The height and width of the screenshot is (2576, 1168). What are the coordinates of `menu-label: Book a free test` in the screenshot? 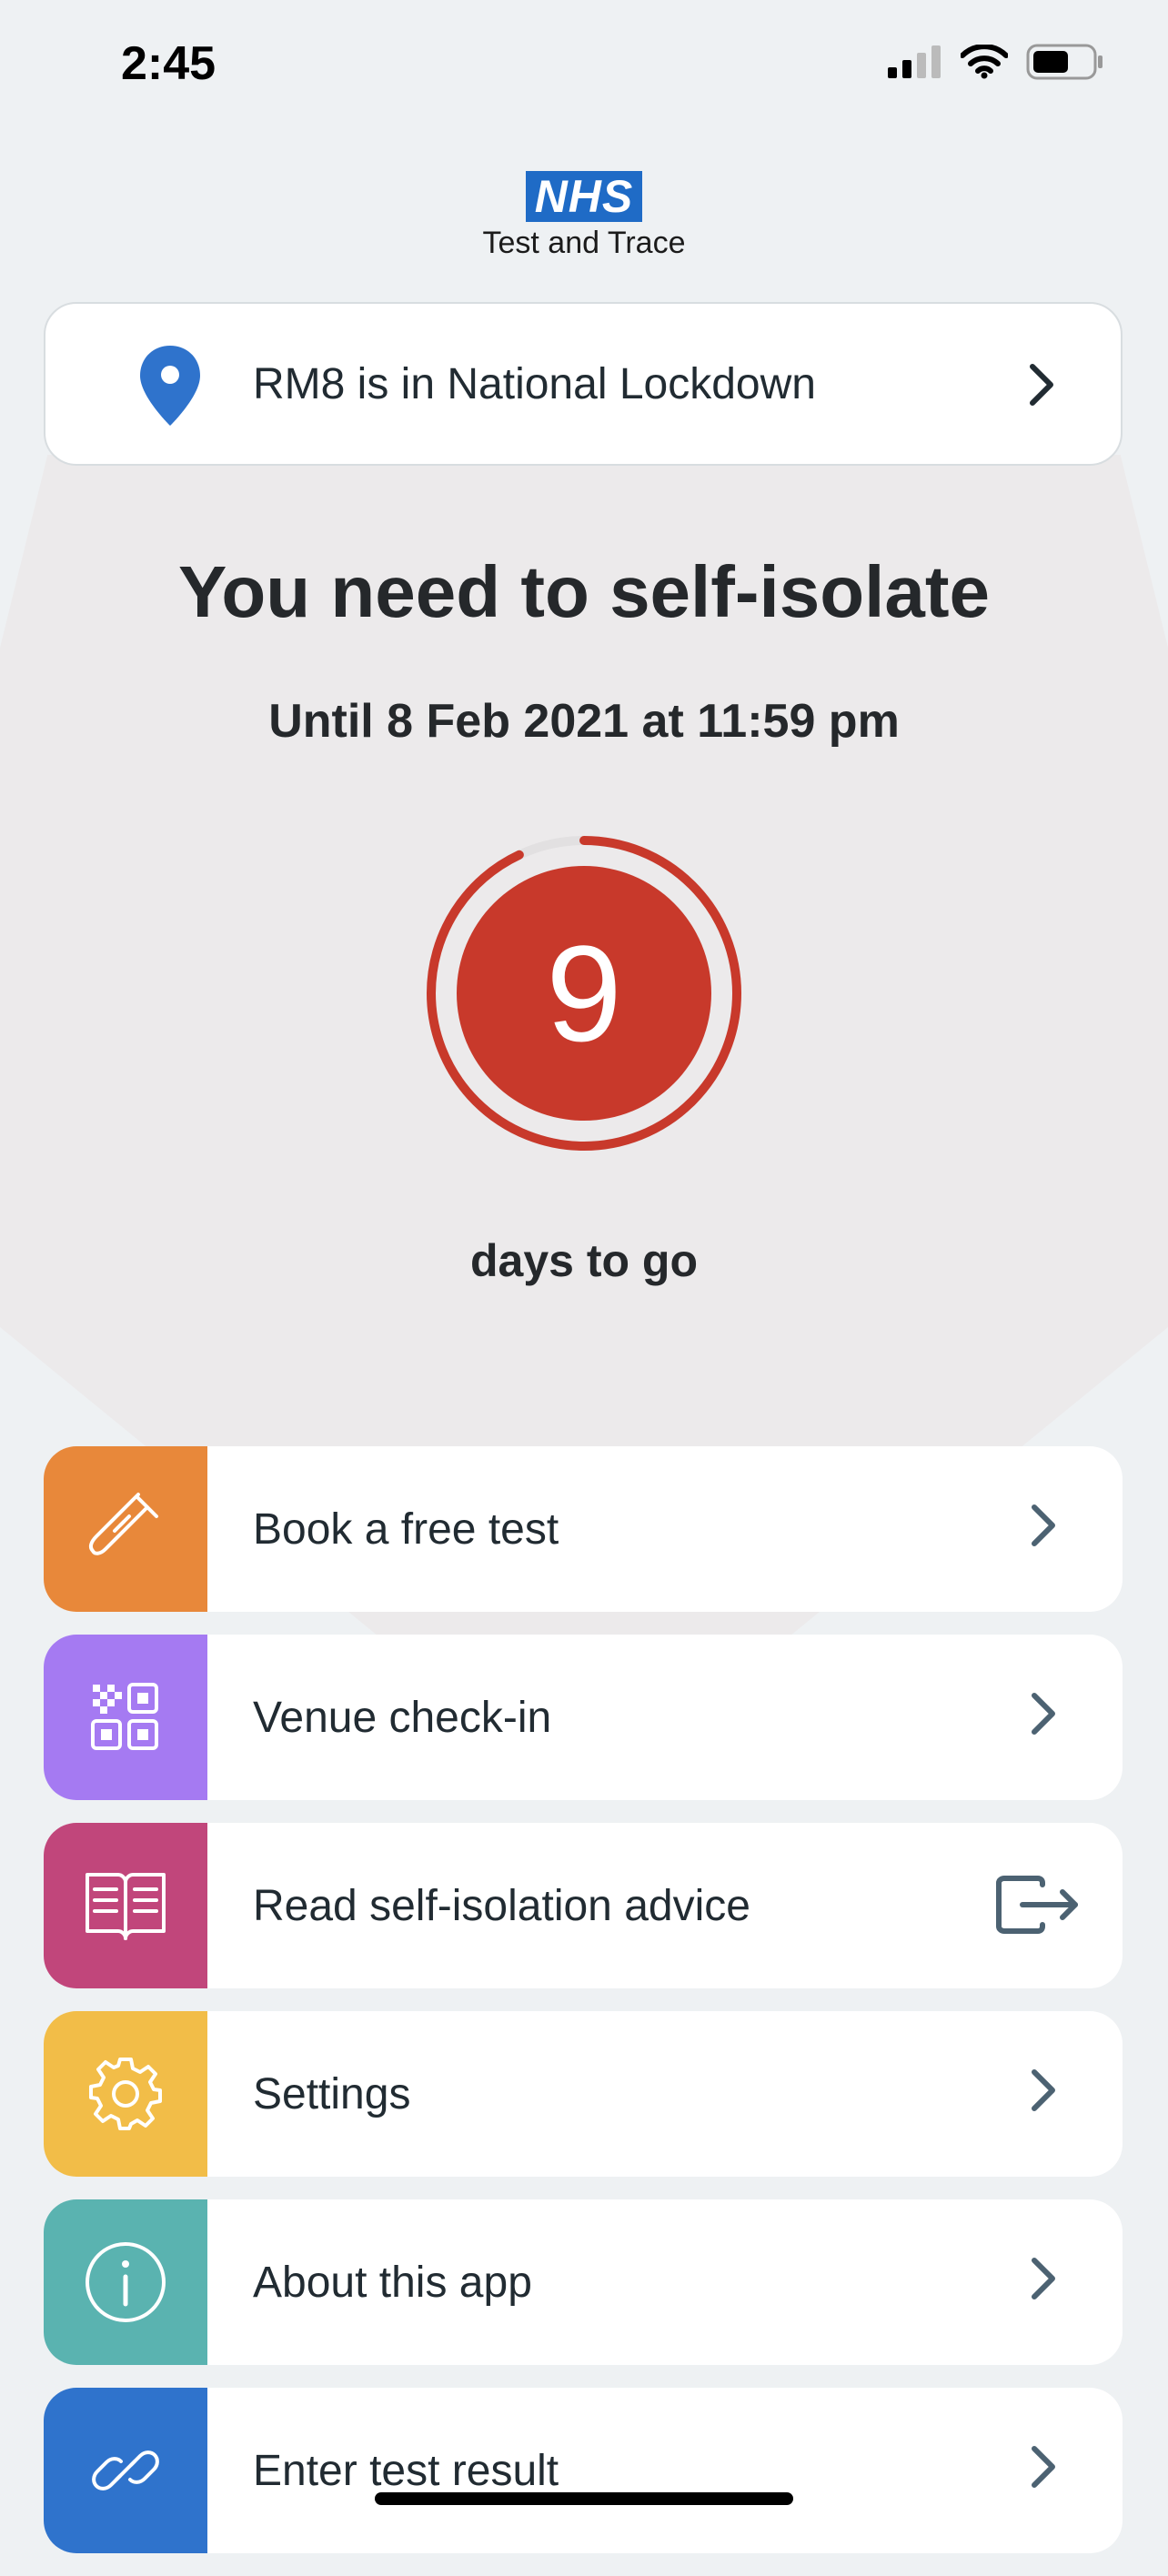 It's located at (406, 1529).